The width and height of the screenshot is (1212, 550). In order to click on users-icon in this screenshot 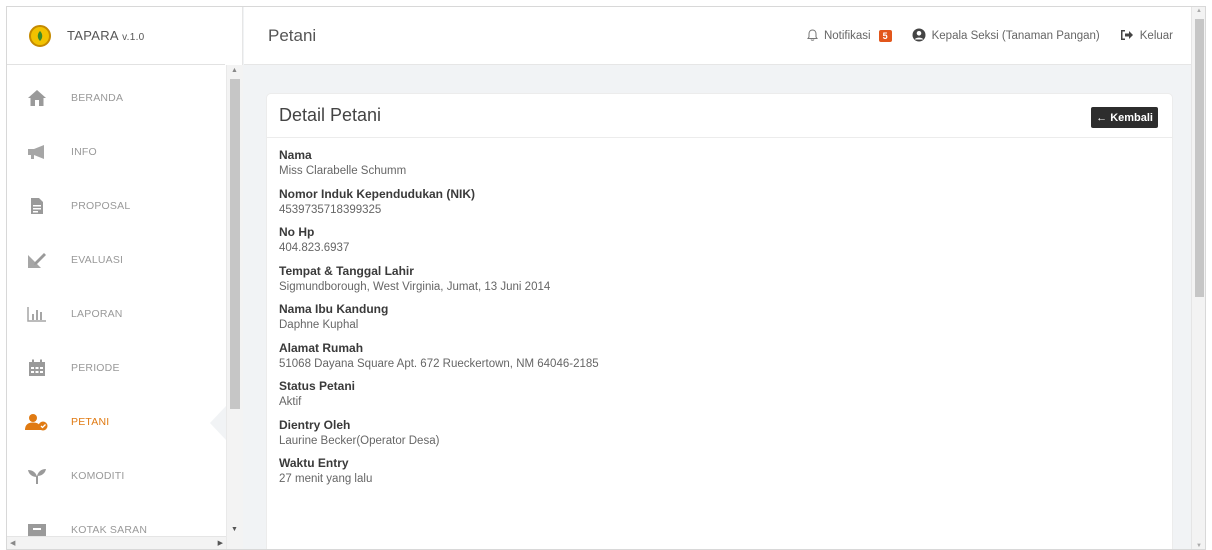, I will do `click(37, 422)`.